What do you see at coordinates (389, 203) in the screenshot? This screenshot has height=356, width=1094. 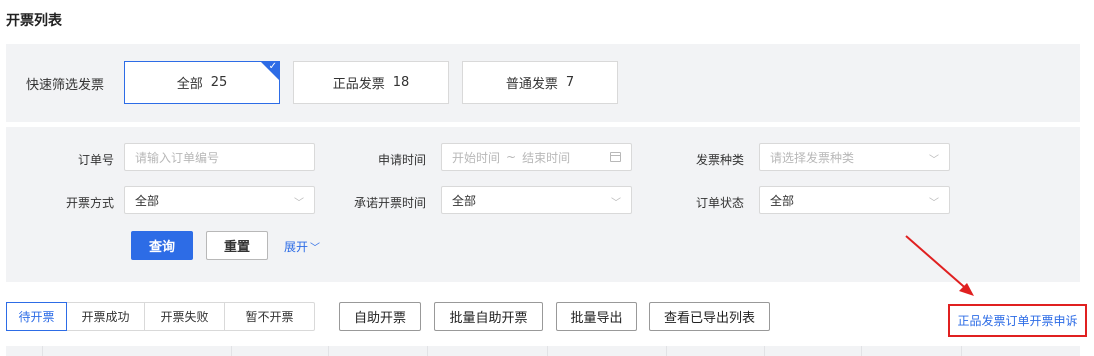 I see `promise-time-label: 承诺开票时间` at bounding box center [389, 203].